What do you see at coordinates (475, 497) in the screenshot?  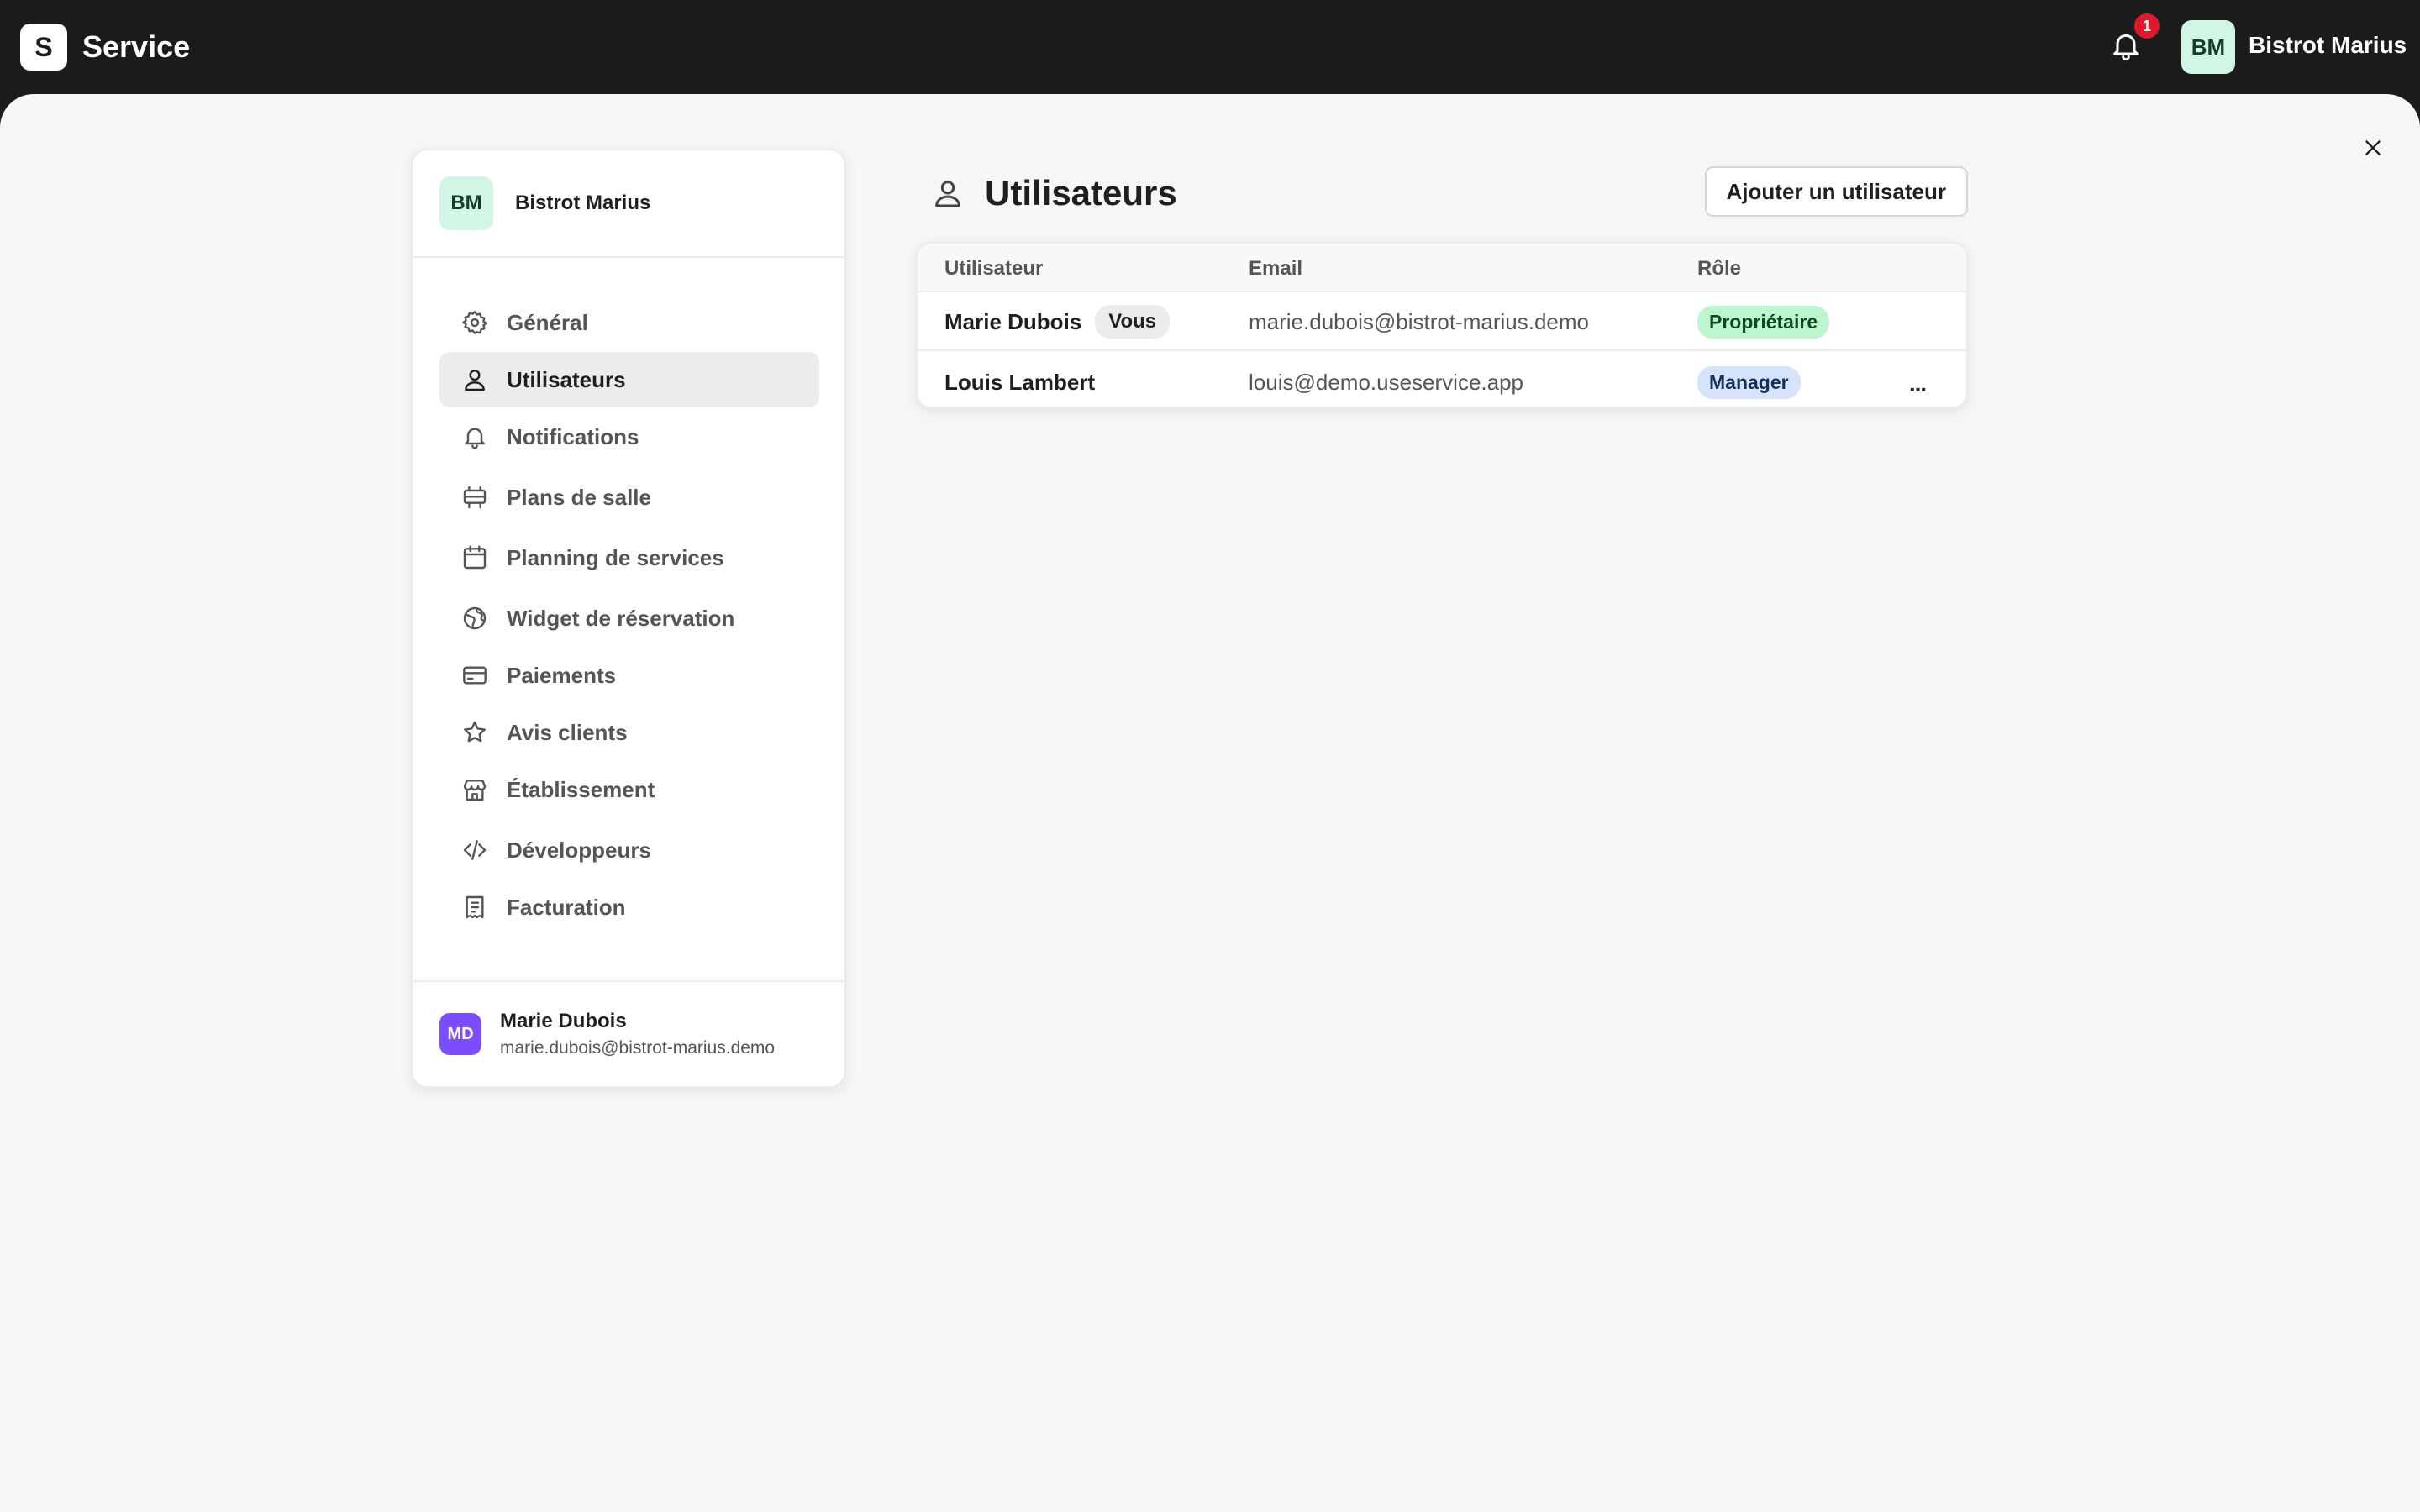 I see `floor-plan-icon` at bounding box center [475, 497].